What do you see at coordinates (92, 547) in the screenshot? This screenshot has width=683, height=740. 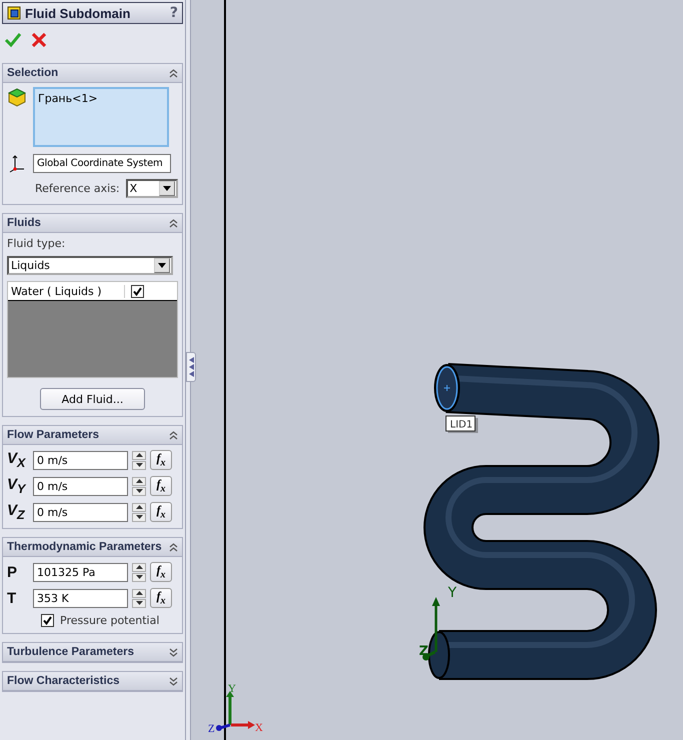 I see `section-header: Thermodynamic Parameters` at bounding box center [92, 547].